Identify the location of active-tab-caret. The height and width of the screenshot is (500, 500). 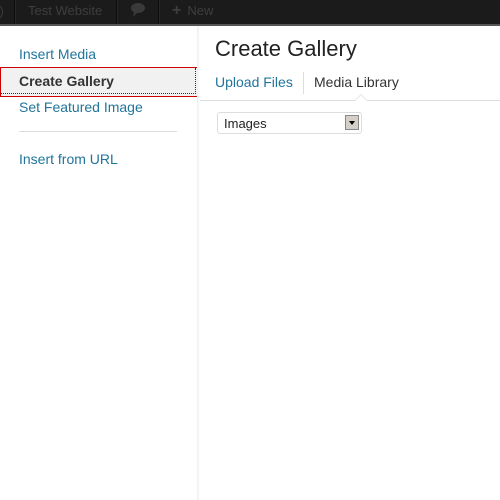
(361, 97).